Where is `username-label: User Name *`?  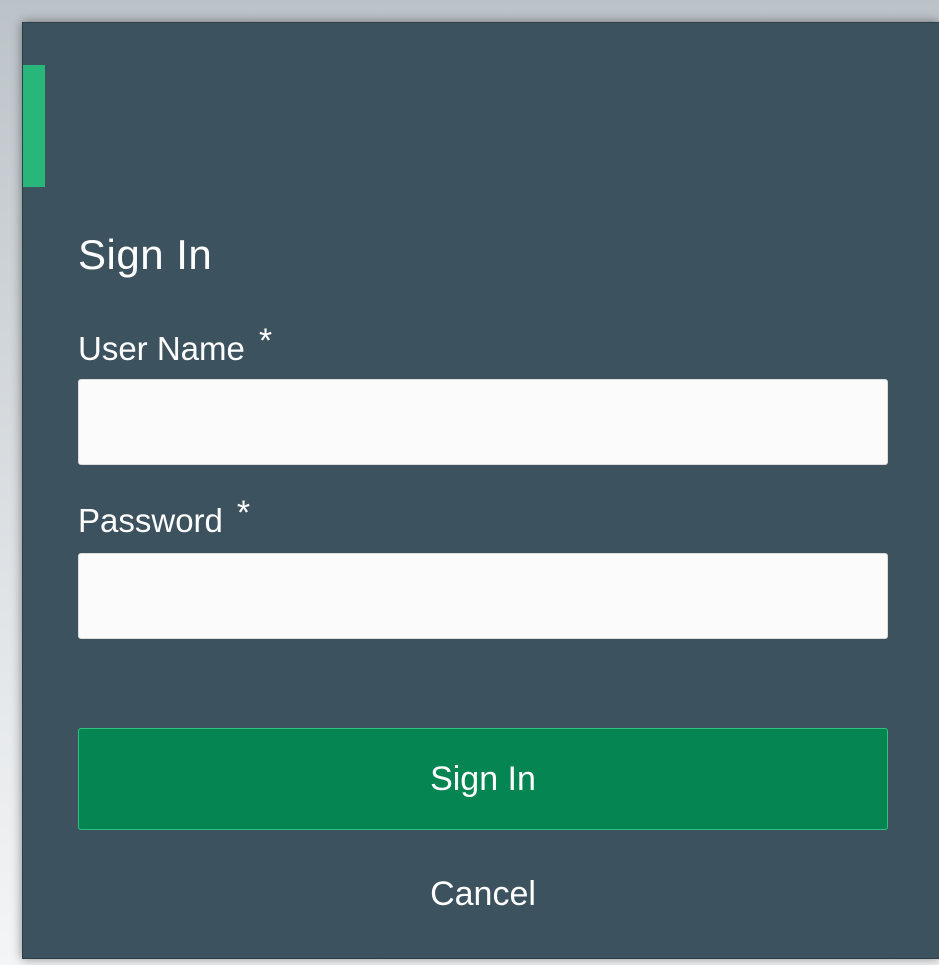
username-label: User Name * is located at coordinates (175, 346).